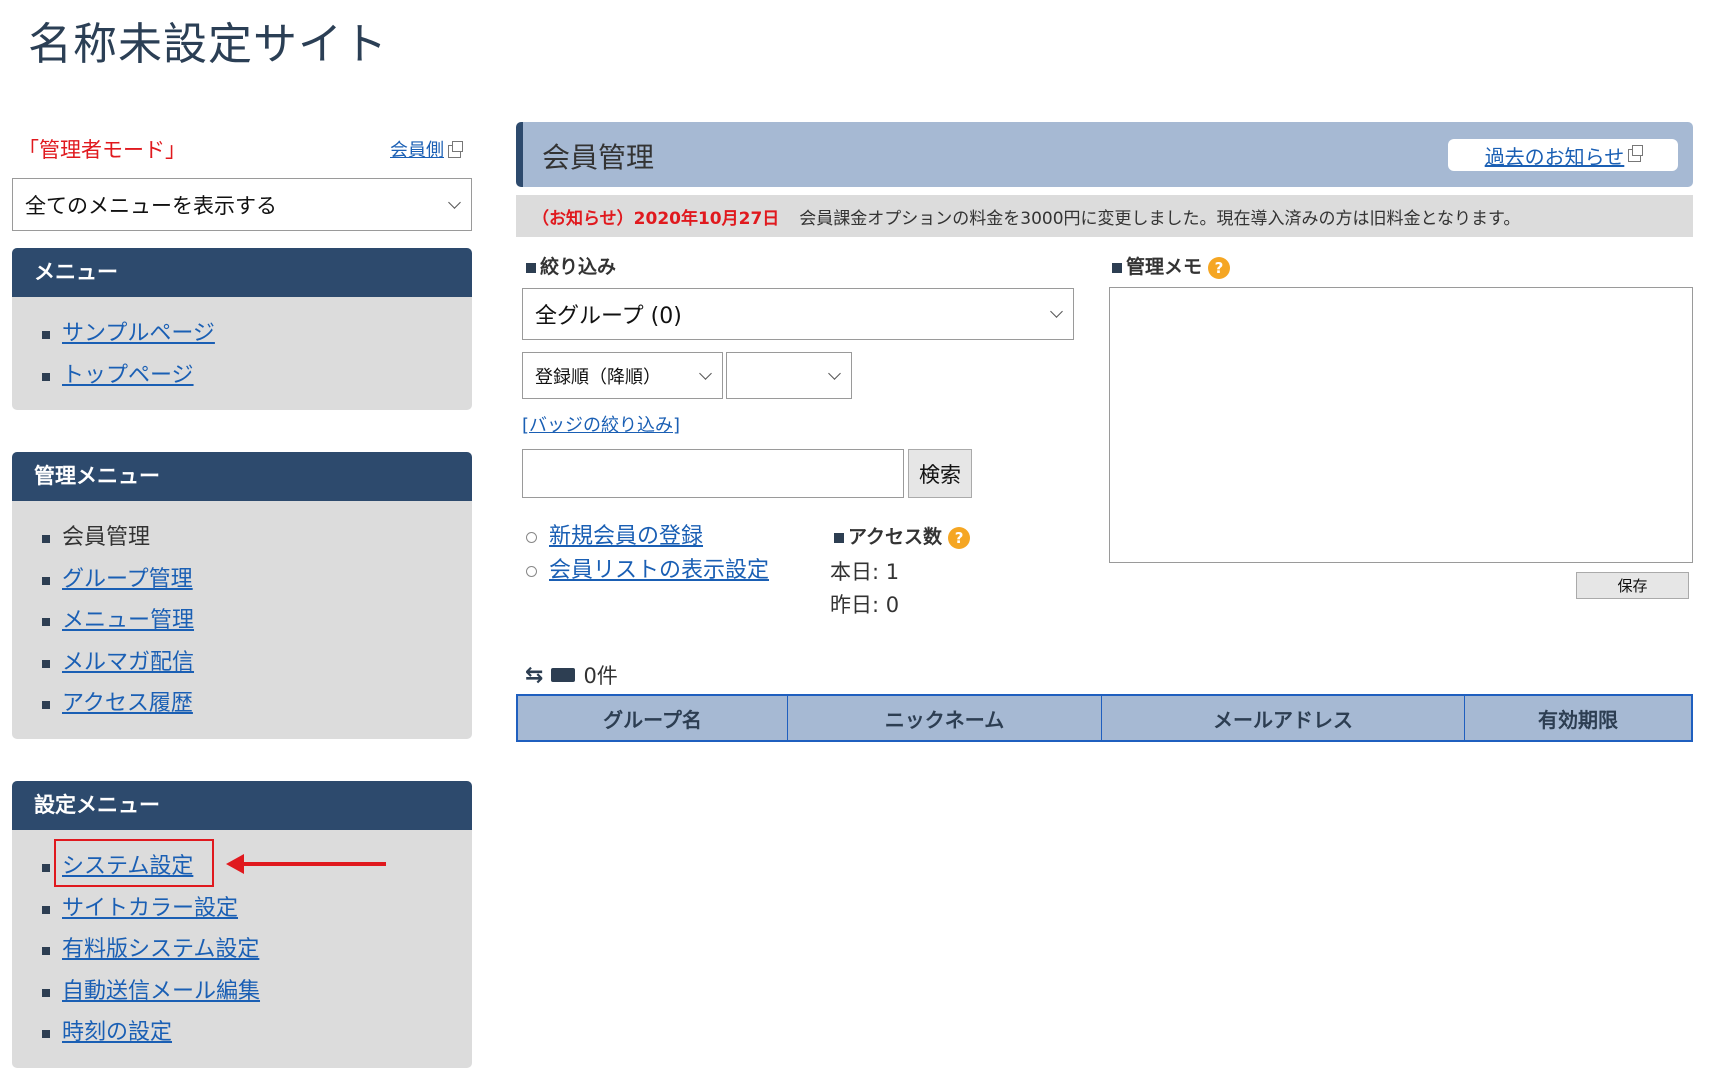 The height and width of the screenshot is (1087, 1709). I want to click on list-display-settings-link: 会員リストの表示設定, so click(659, 570).